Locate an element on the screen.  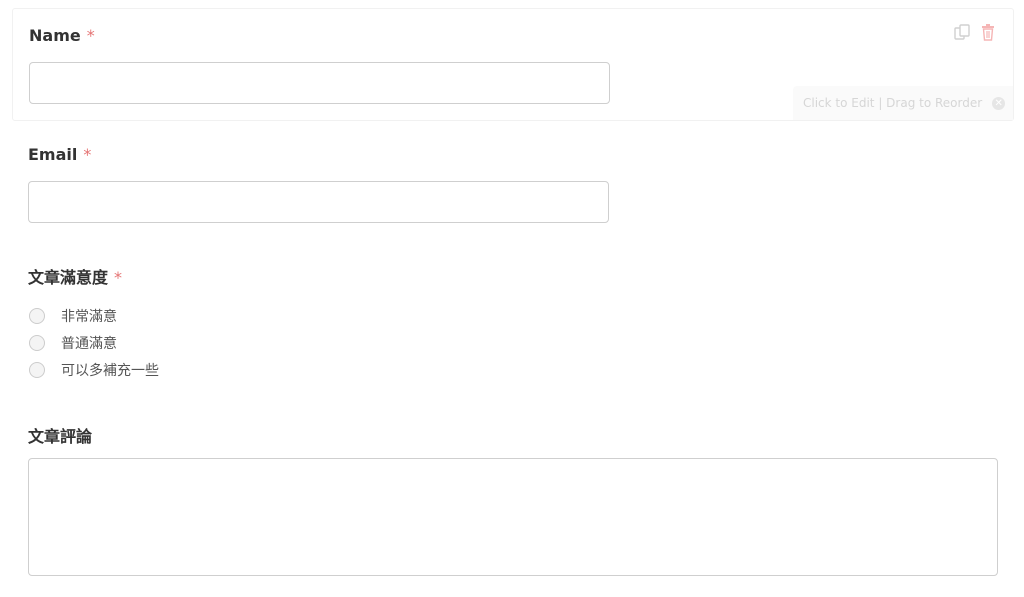
duplicate-icon is located at coordinates (962, 32).